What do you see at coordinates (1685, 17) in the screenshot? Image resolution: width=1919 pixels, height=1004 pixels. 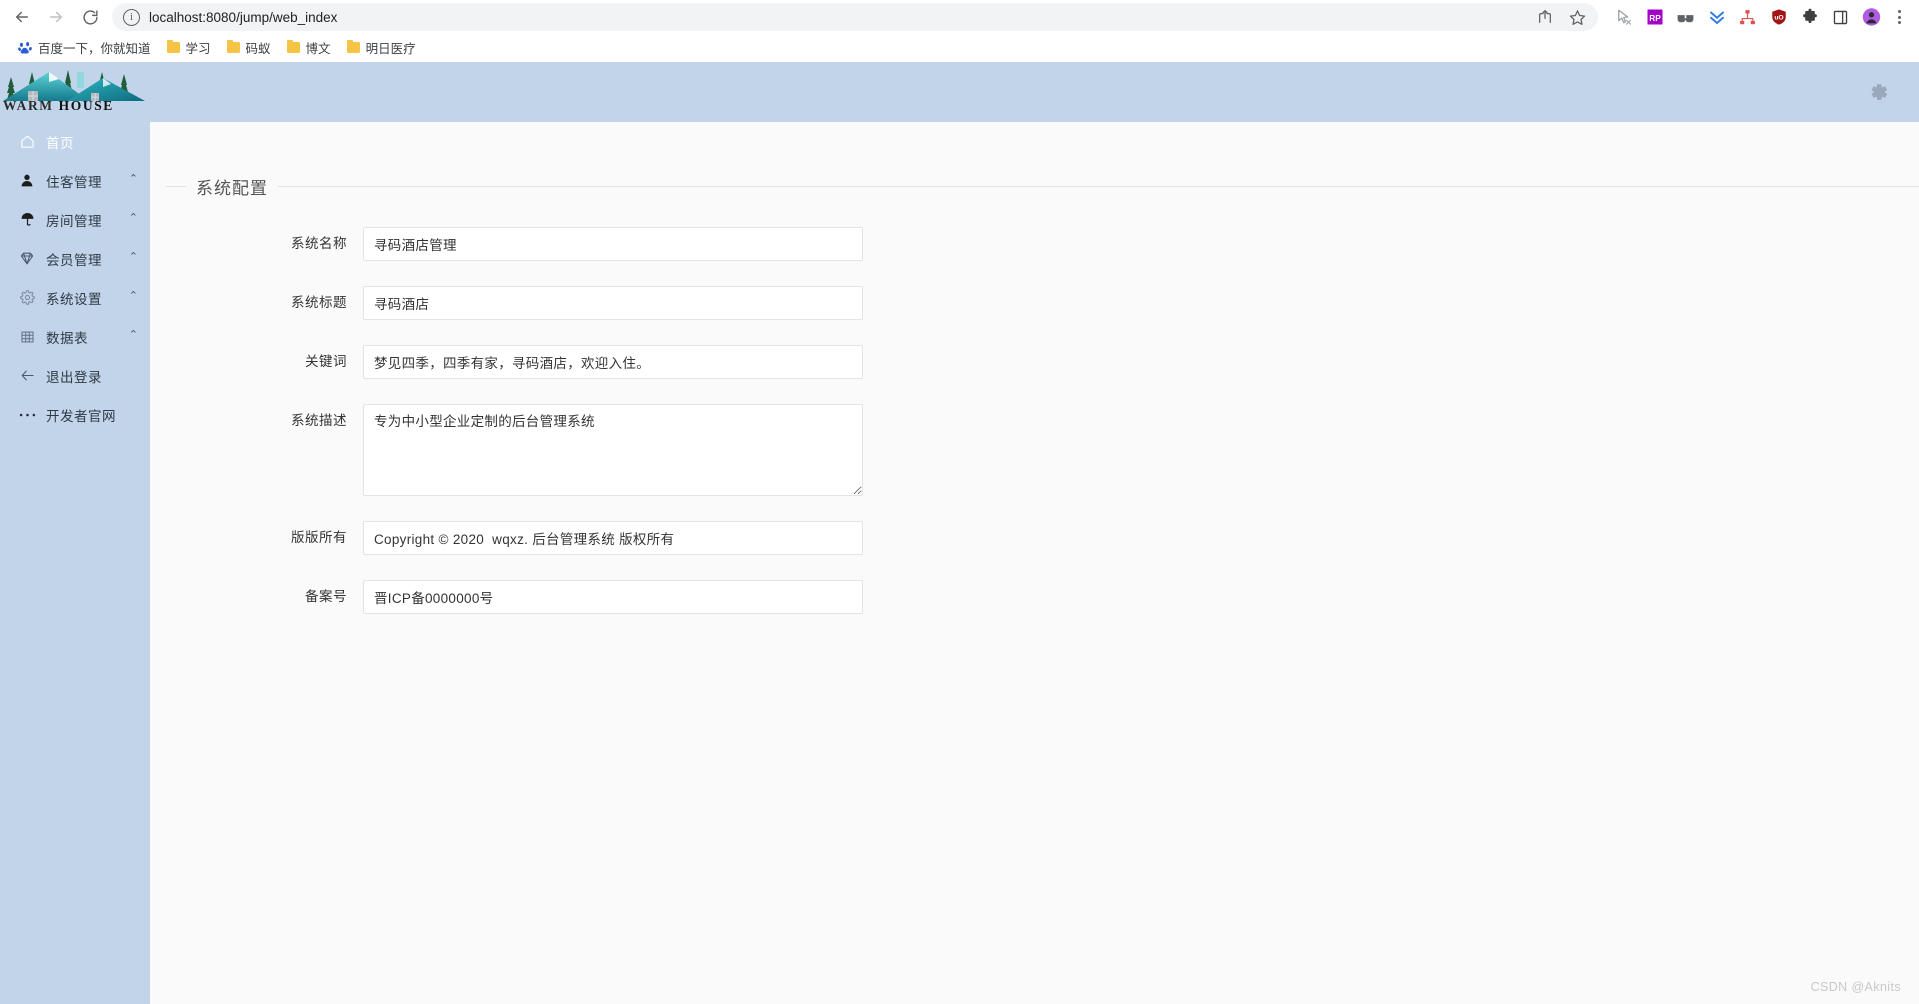 I see `glasses-extension-icon` at bounding box center [1685, 17].